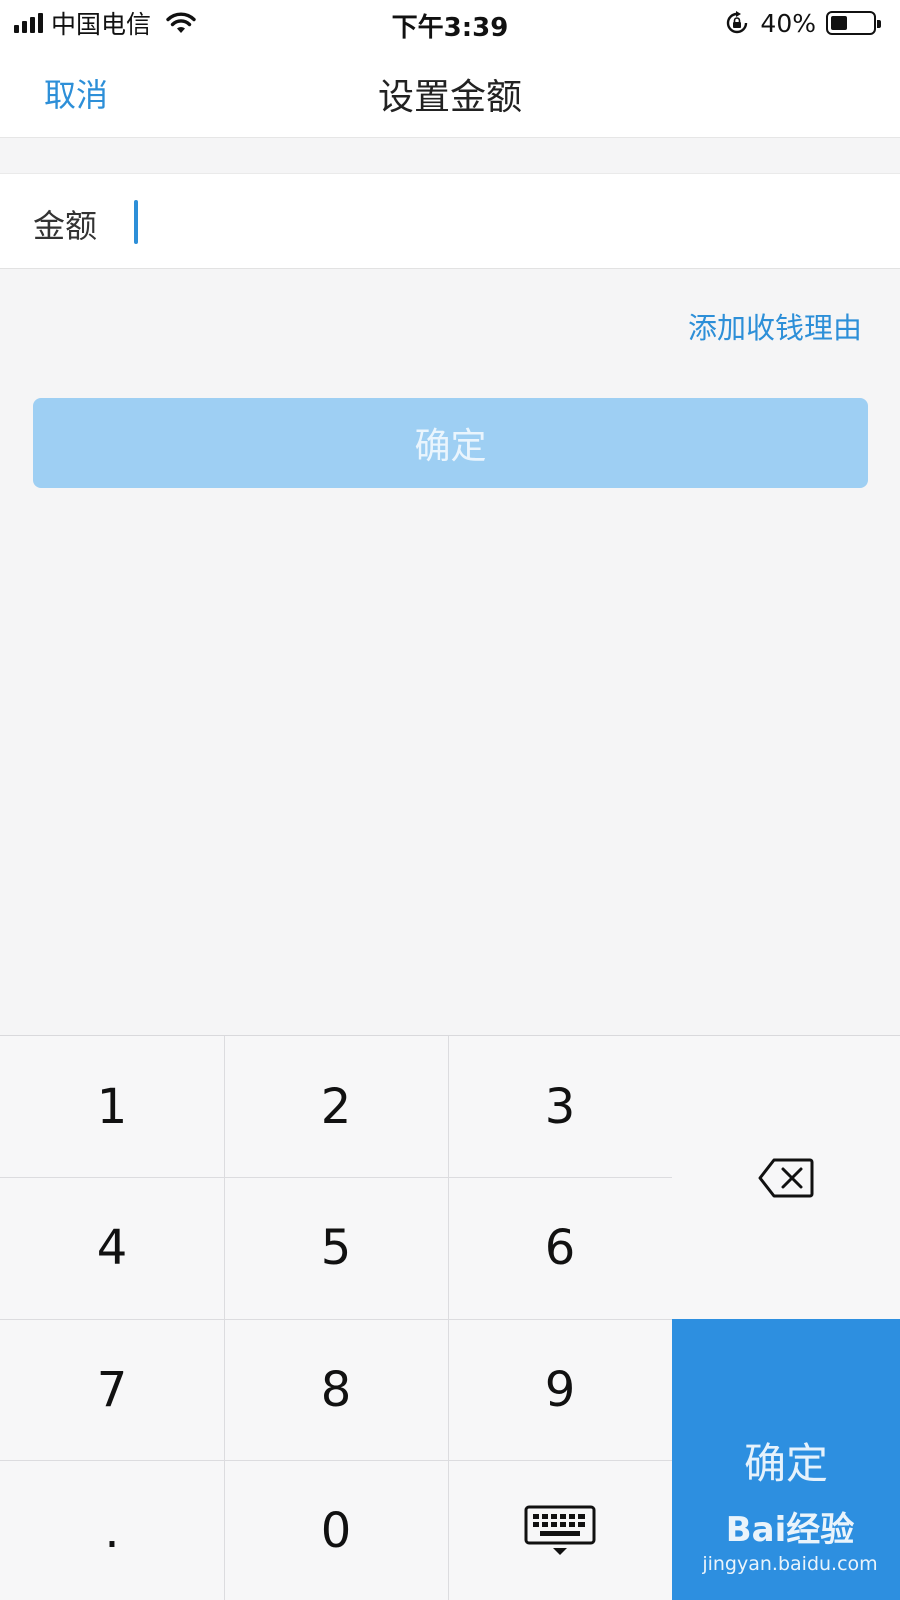 The height and width of the screenshot is (1600, 900). I want to click on key-8: 8, so click(336, 1389).